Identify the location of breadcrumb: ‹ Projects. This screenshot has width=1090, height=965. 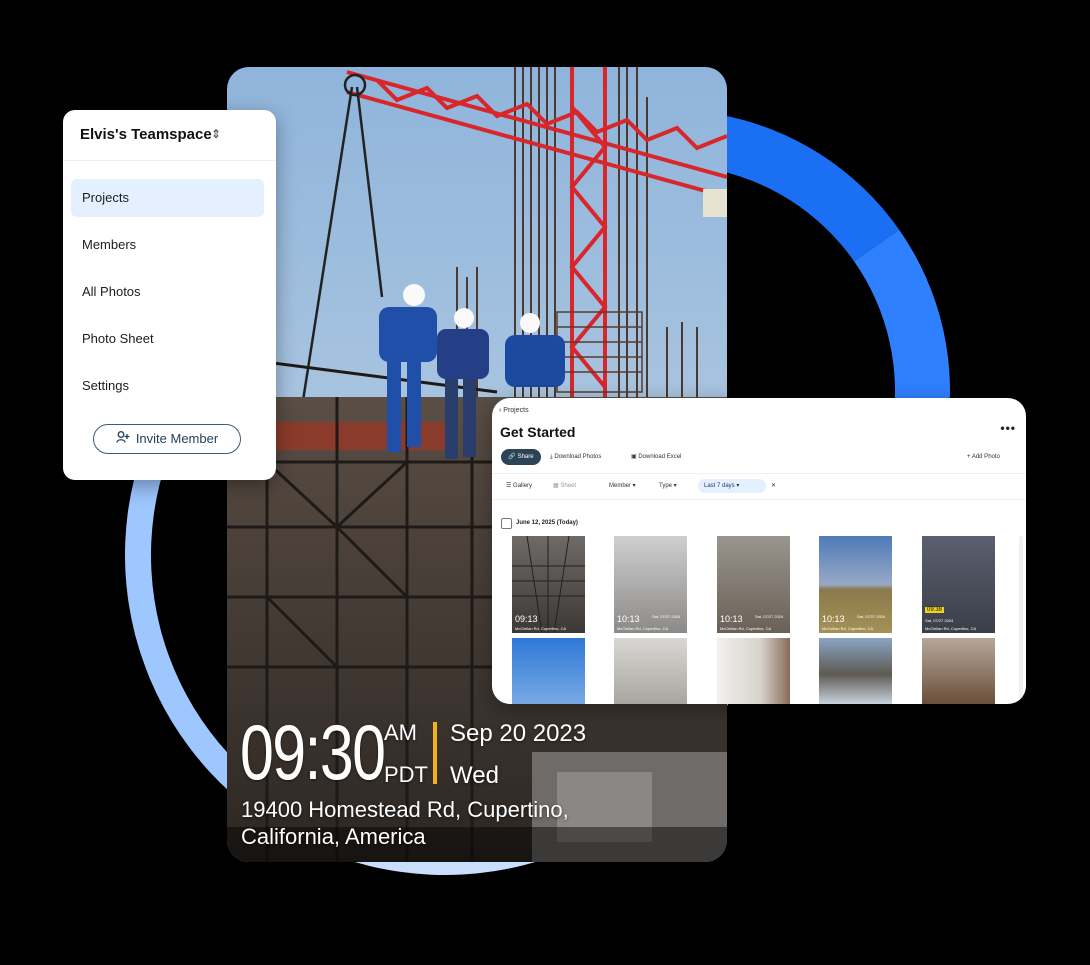
(514, 410).